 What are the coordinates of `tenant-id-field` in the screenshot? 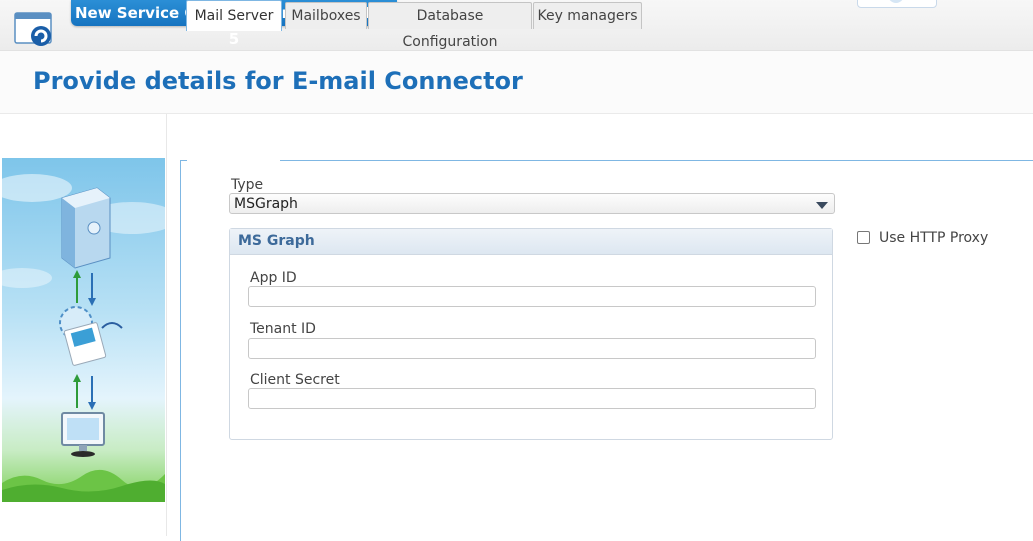 It's located at (532, 348).